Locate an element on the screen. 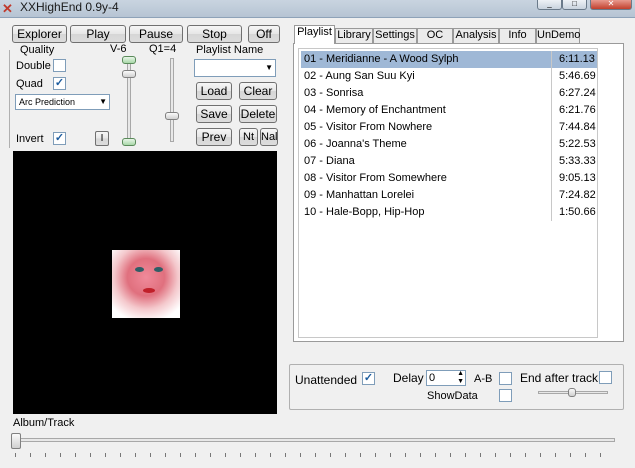 This screenshot has width=635, height=468. list-item: 01 - Meridianne - A Wood Sylph 6:11.13 is located at coordinates (449, 59).